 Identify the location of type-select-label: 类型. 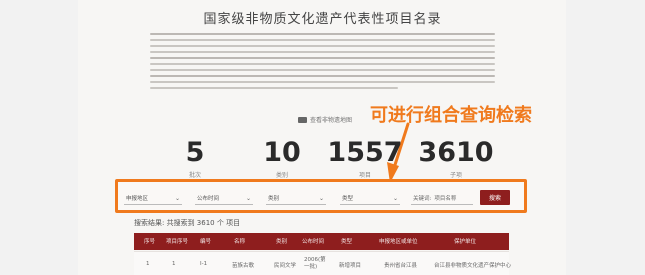
(348, 199).